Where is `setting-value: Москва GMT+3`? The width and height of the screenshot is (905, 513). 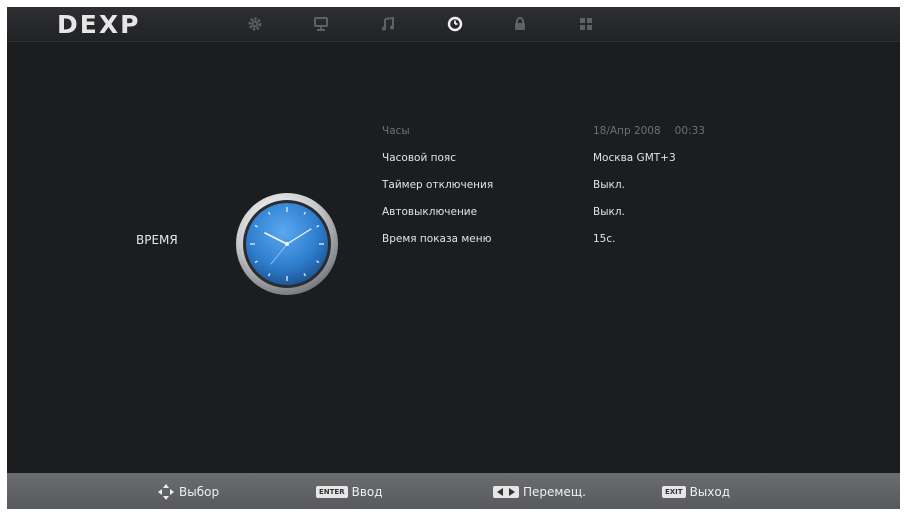 setting-value: Москва GMT+3 is located at coordinates (634, 158).